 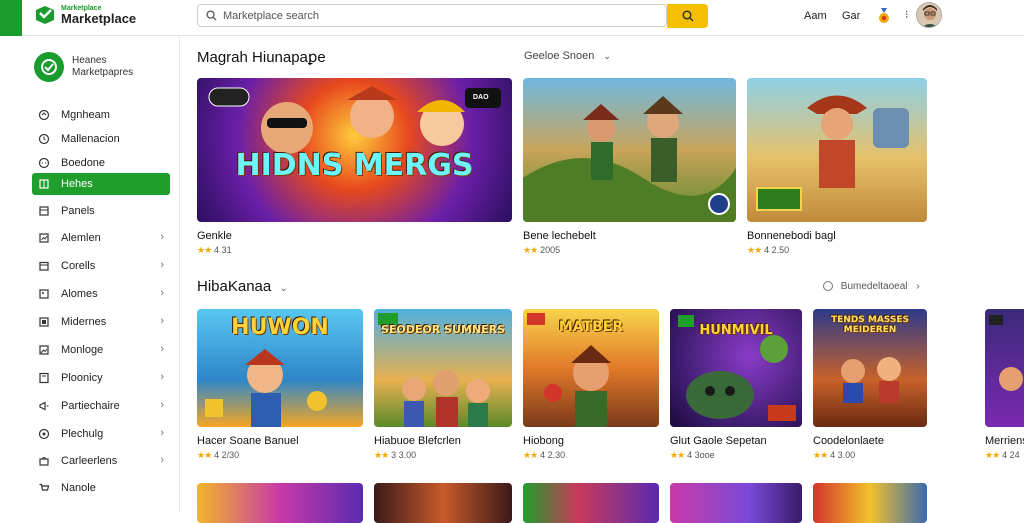 I want to click on cart-icon, so click(x=44, y=488).